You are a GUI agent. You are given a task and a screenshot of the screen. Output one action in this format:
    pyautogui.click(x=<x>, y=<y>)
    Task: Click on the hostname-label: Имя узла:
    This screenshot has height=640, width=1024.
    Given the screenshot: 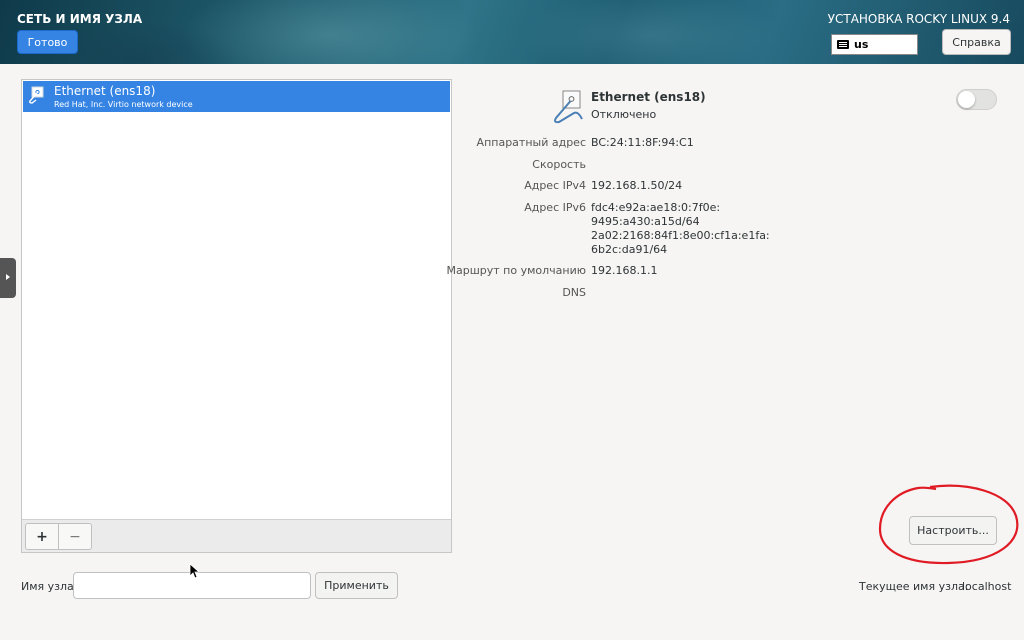 What is the action you would take?
    pyautogui.click(x=49, y=586)
    